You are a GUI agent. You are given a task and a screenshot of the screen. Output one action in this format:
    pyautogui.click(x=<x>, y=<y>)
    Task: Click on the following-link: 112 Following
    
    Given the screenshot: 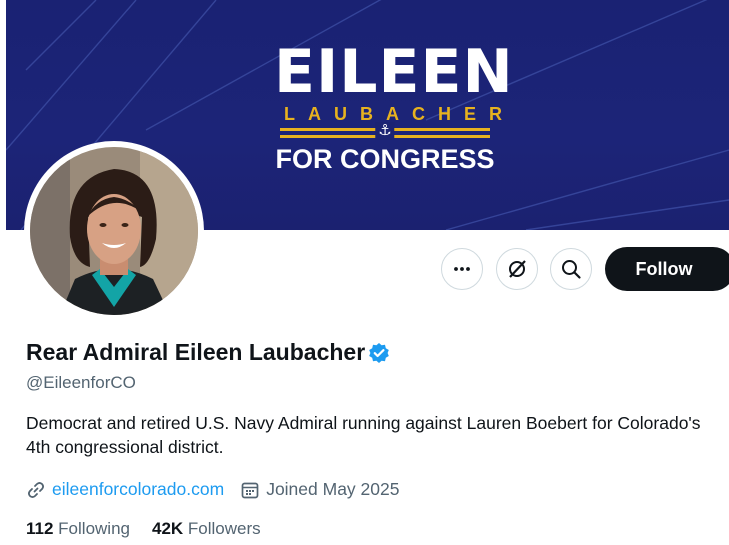 What is the action you would take?
    pyautogui.click(x=78, y=529)
    